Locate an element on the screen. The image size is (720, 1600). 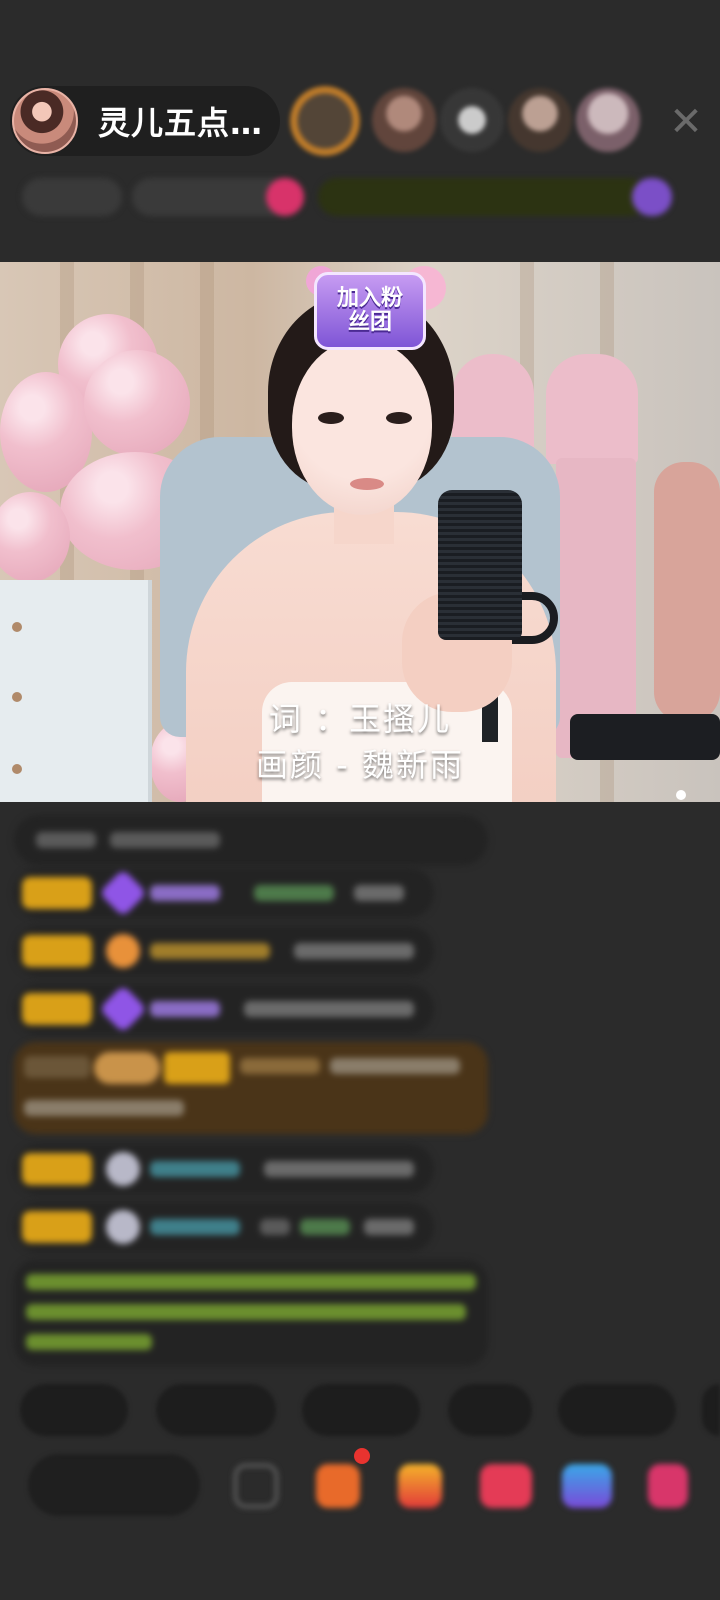
fan-badge-text: 加入粉丝团 is located at coordinates (369, 310).